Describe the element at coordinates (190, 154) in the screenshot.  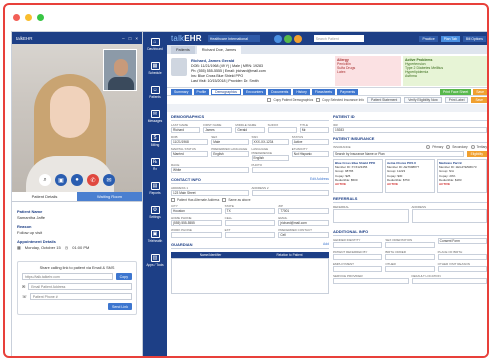
I see `marital-status-field: Married` at that location.